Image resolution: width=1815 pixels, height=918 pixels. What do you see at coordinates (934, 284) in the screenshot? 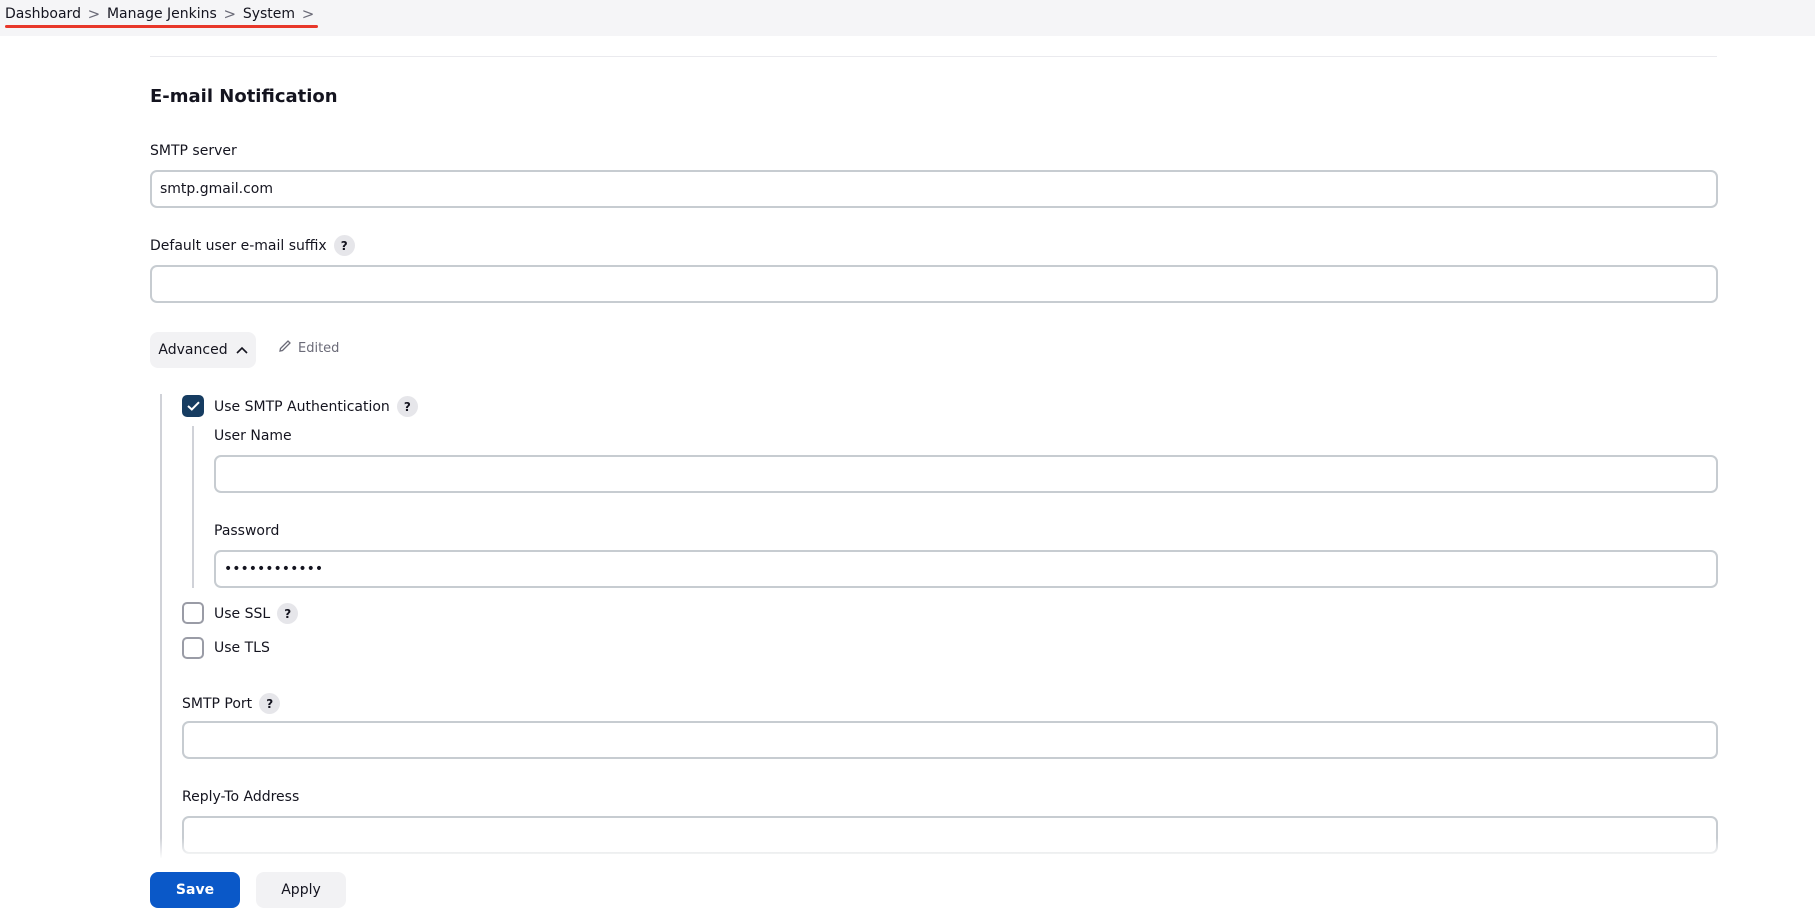
I see `default-suffix-input` at bounding box center [934, 284].